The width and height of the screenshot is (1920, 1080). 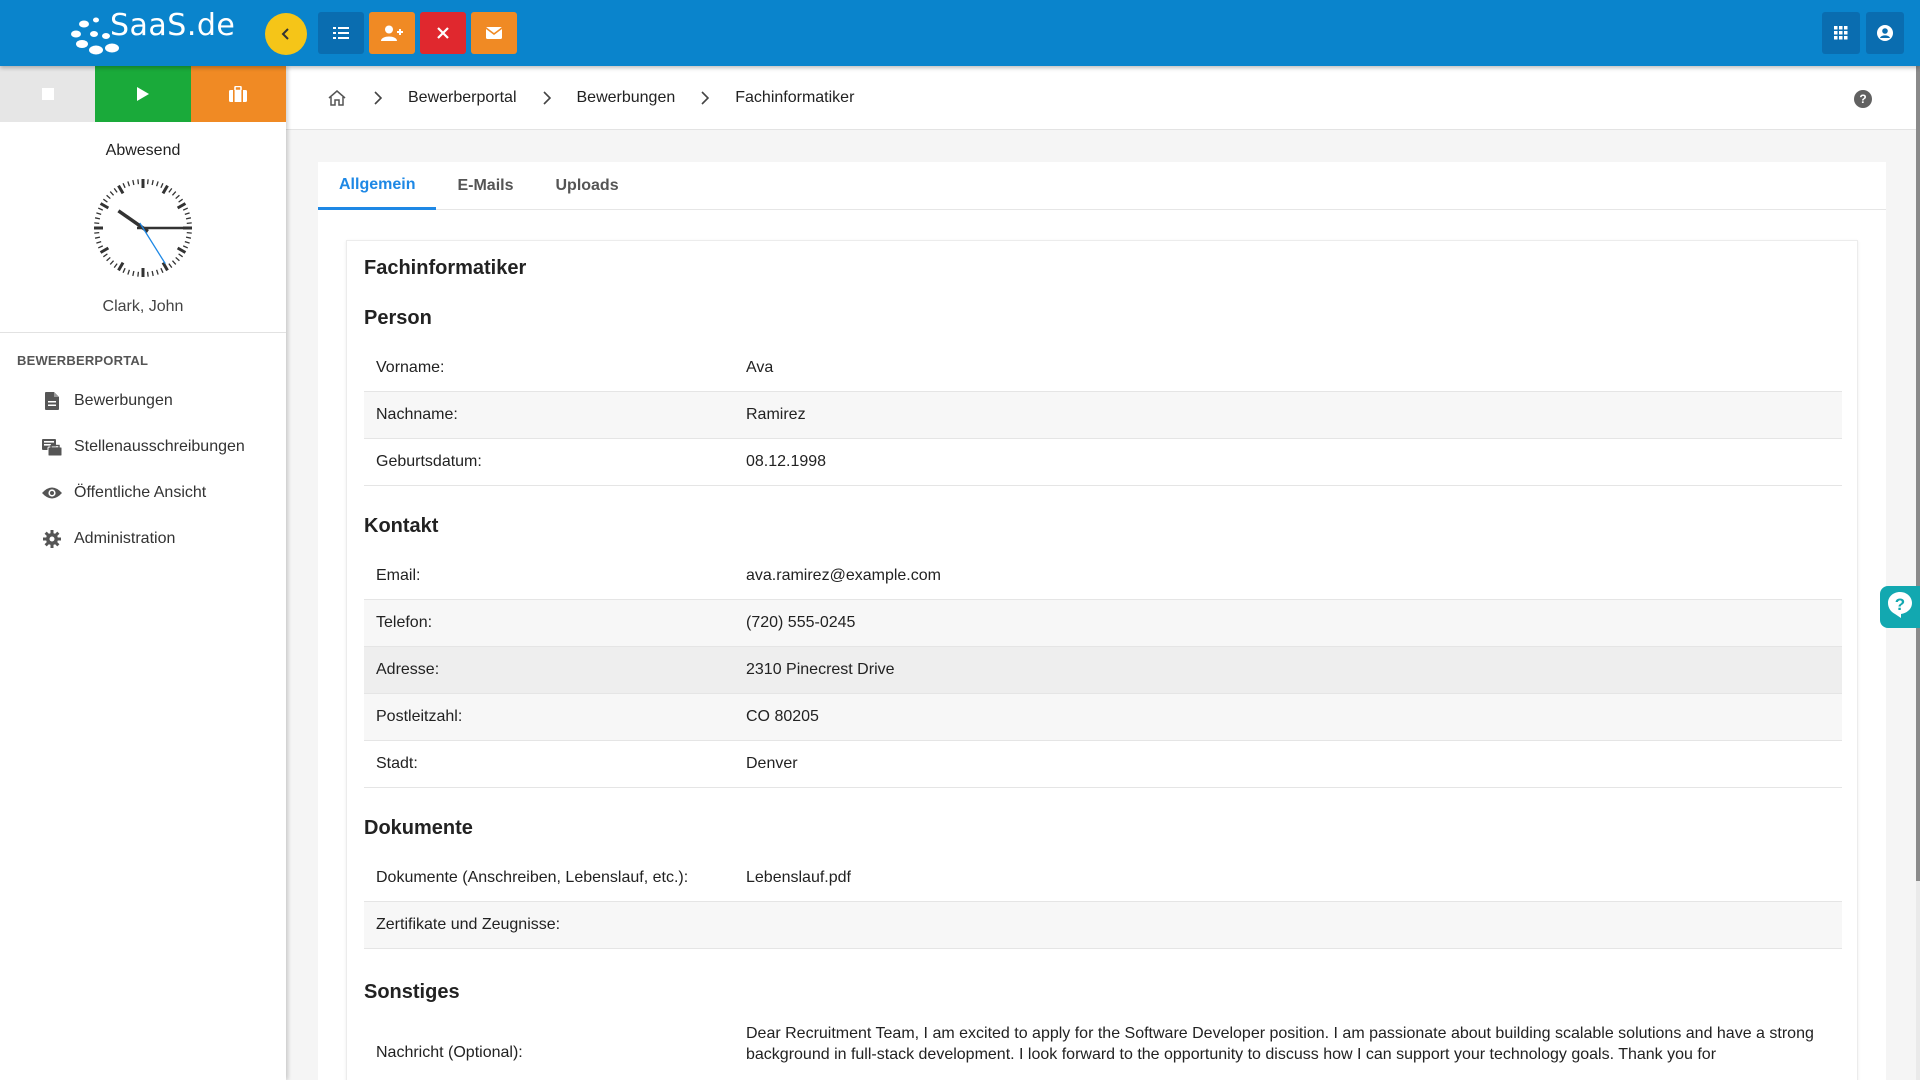 I want to click on list-icon, so click(x=341, y=33).